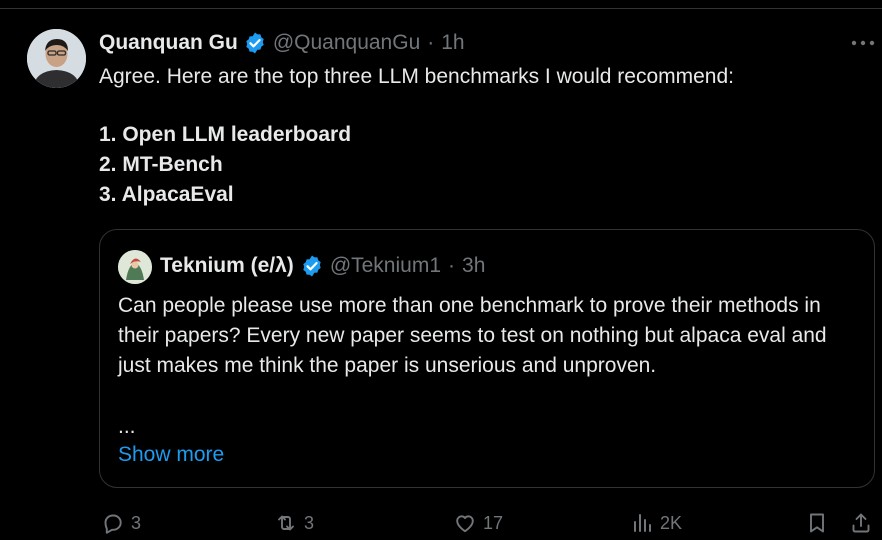 Image resolution: width=882 pixels, height=540 pixels. Describe the element at coordinates (863, 43) in the screenshot. I see `more-horizontal-icon` at that location.